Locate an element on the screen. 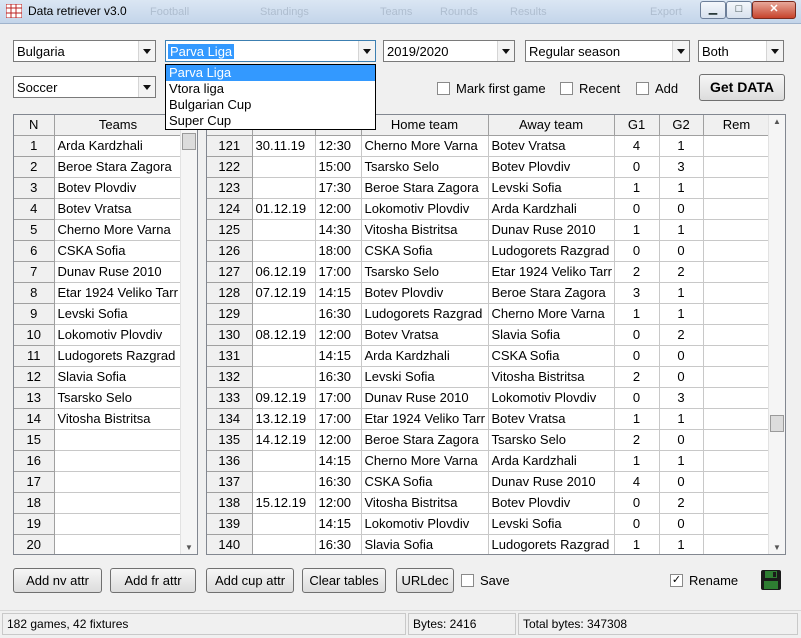 The width and height of the screenshot is (801, 638). table-row: 9 Levski Sofia is located at coordinates (98, 314).